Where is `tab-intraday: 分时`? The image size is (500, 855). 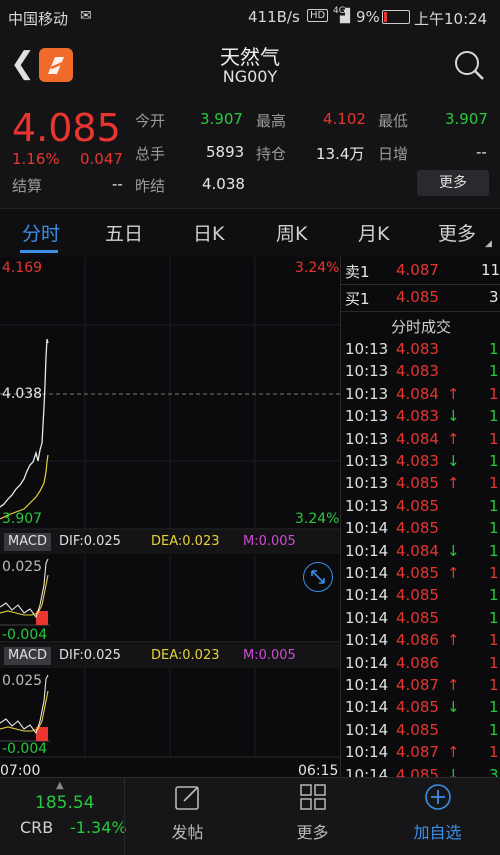
tab-intraday: 分时 is located at coordinates (41, 232).